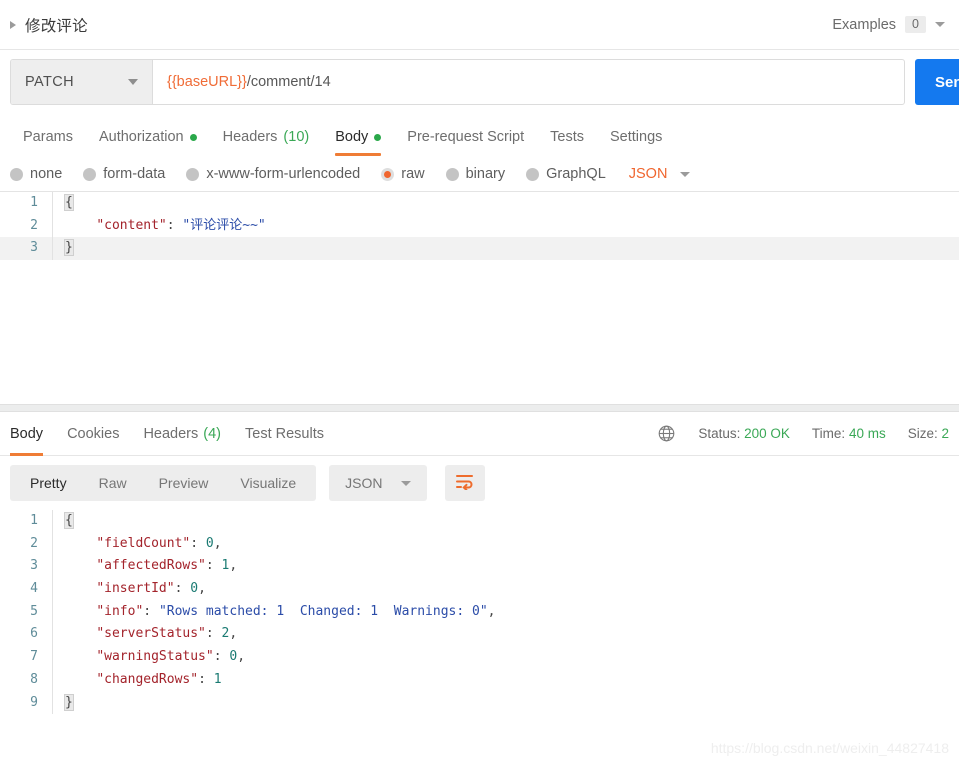 Image resolution: width=959 pixels, height=766 pixels. I want to click on code-text: "fieldCount": 0,, so click(505, 544).